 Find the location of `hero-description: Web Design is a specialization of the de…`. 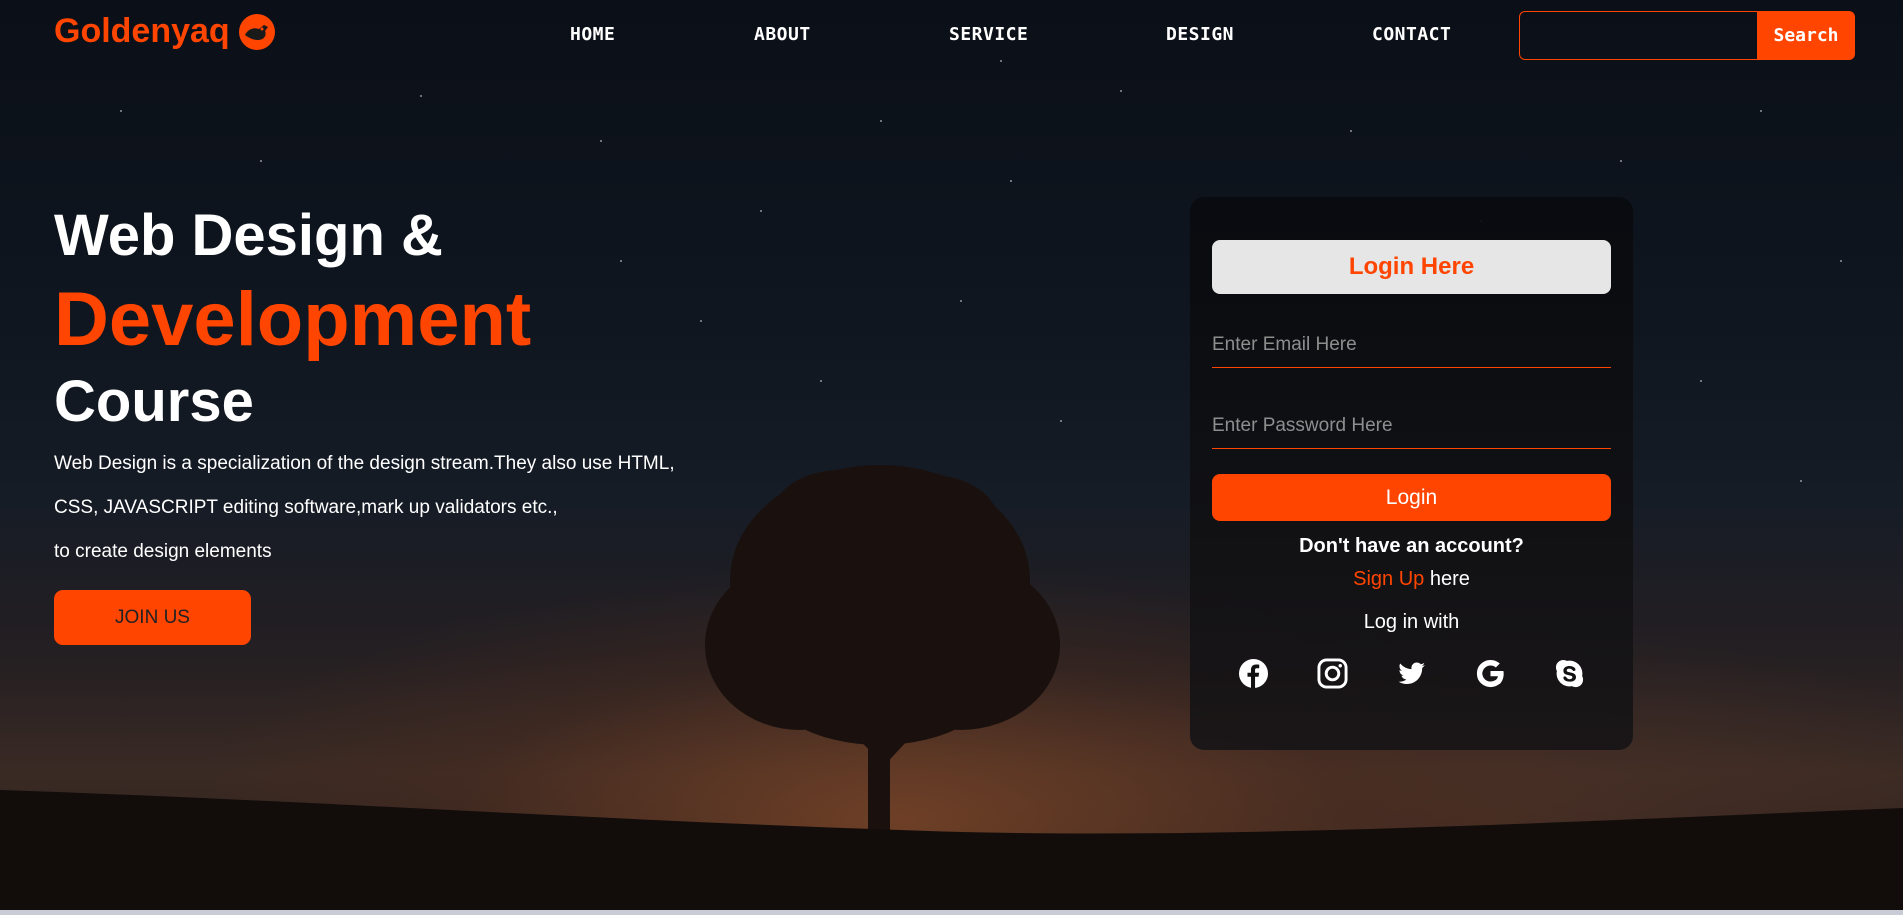

hero-description: Web Design is a specialization of the de… is located at coordinates (404, 508).